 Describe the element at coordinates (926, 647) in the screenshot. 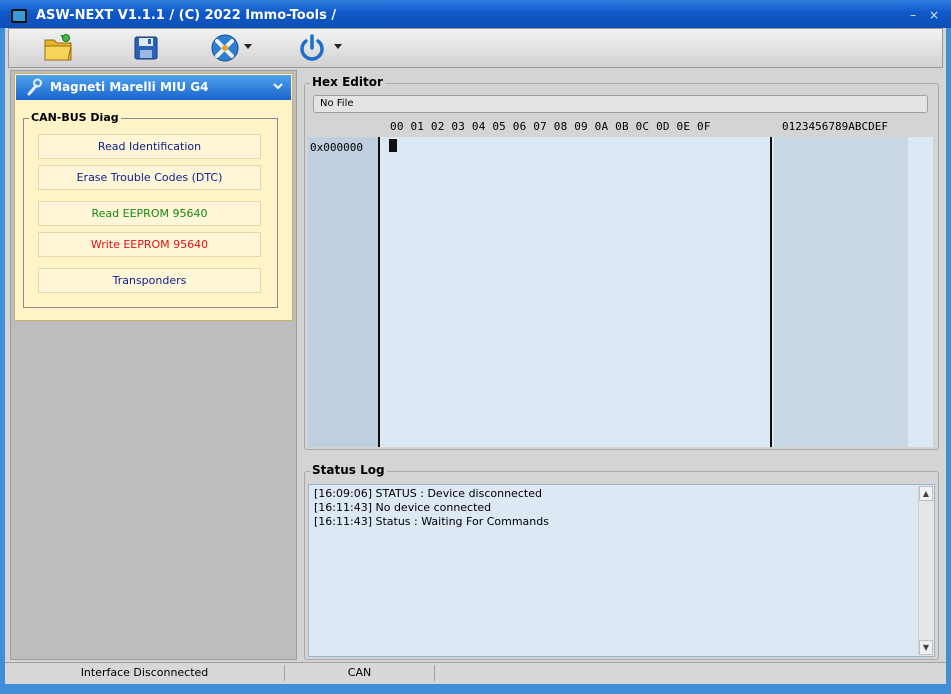

I see `scroll-down-icon: ▼` at that location.